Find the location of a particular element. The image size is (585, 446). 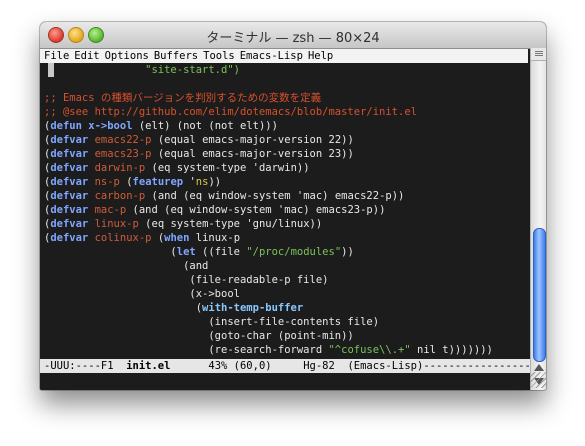

code-line: ;; Emacs の種類バージョンを判別するための変数を定義 is located at coordinates (182, 98).